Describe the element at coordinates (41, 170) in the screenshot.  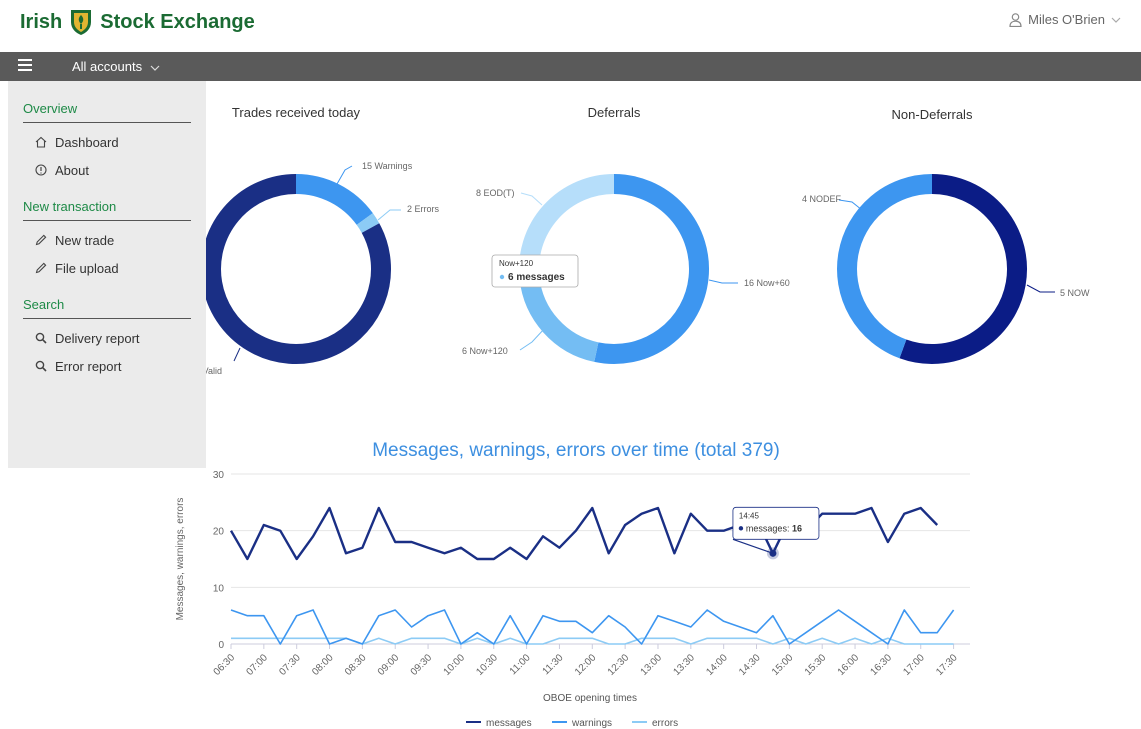
I see `info-icon` at that location.